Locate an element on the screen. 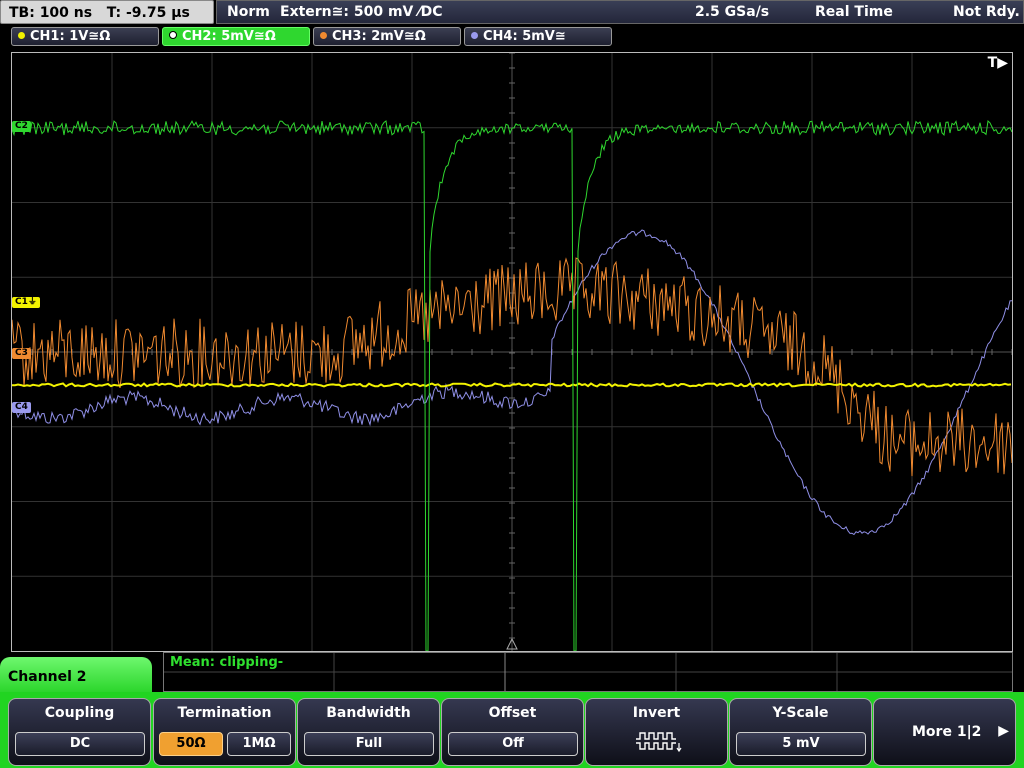 The height and width of the screenshot is (768, 1024). trigger-position-marker: T▶ is located at coordinates (998, 63).